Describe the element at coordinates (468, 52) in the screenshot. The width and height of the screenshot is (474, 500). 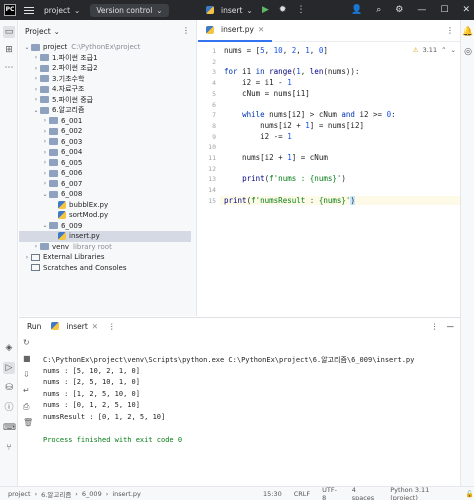
I see `ai-assistant-icon: ◎` at that location.